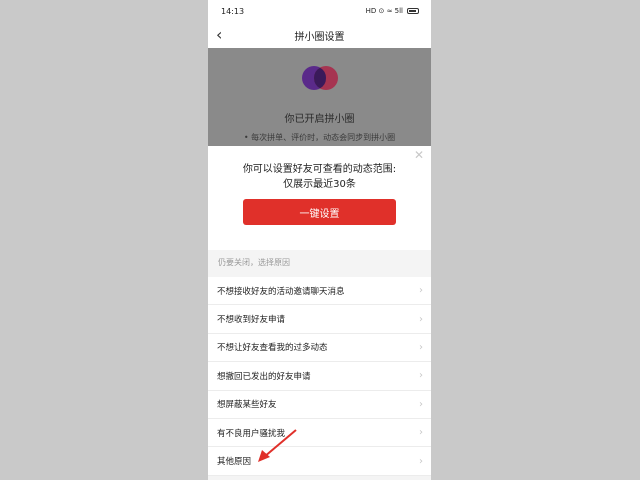  What do you see at coordinates (319, 137) in the screenshot?
I see `background-subtitle: • 每次拼单、评价时，动态会同步到拼小圈` at bounding box center [319, 137].